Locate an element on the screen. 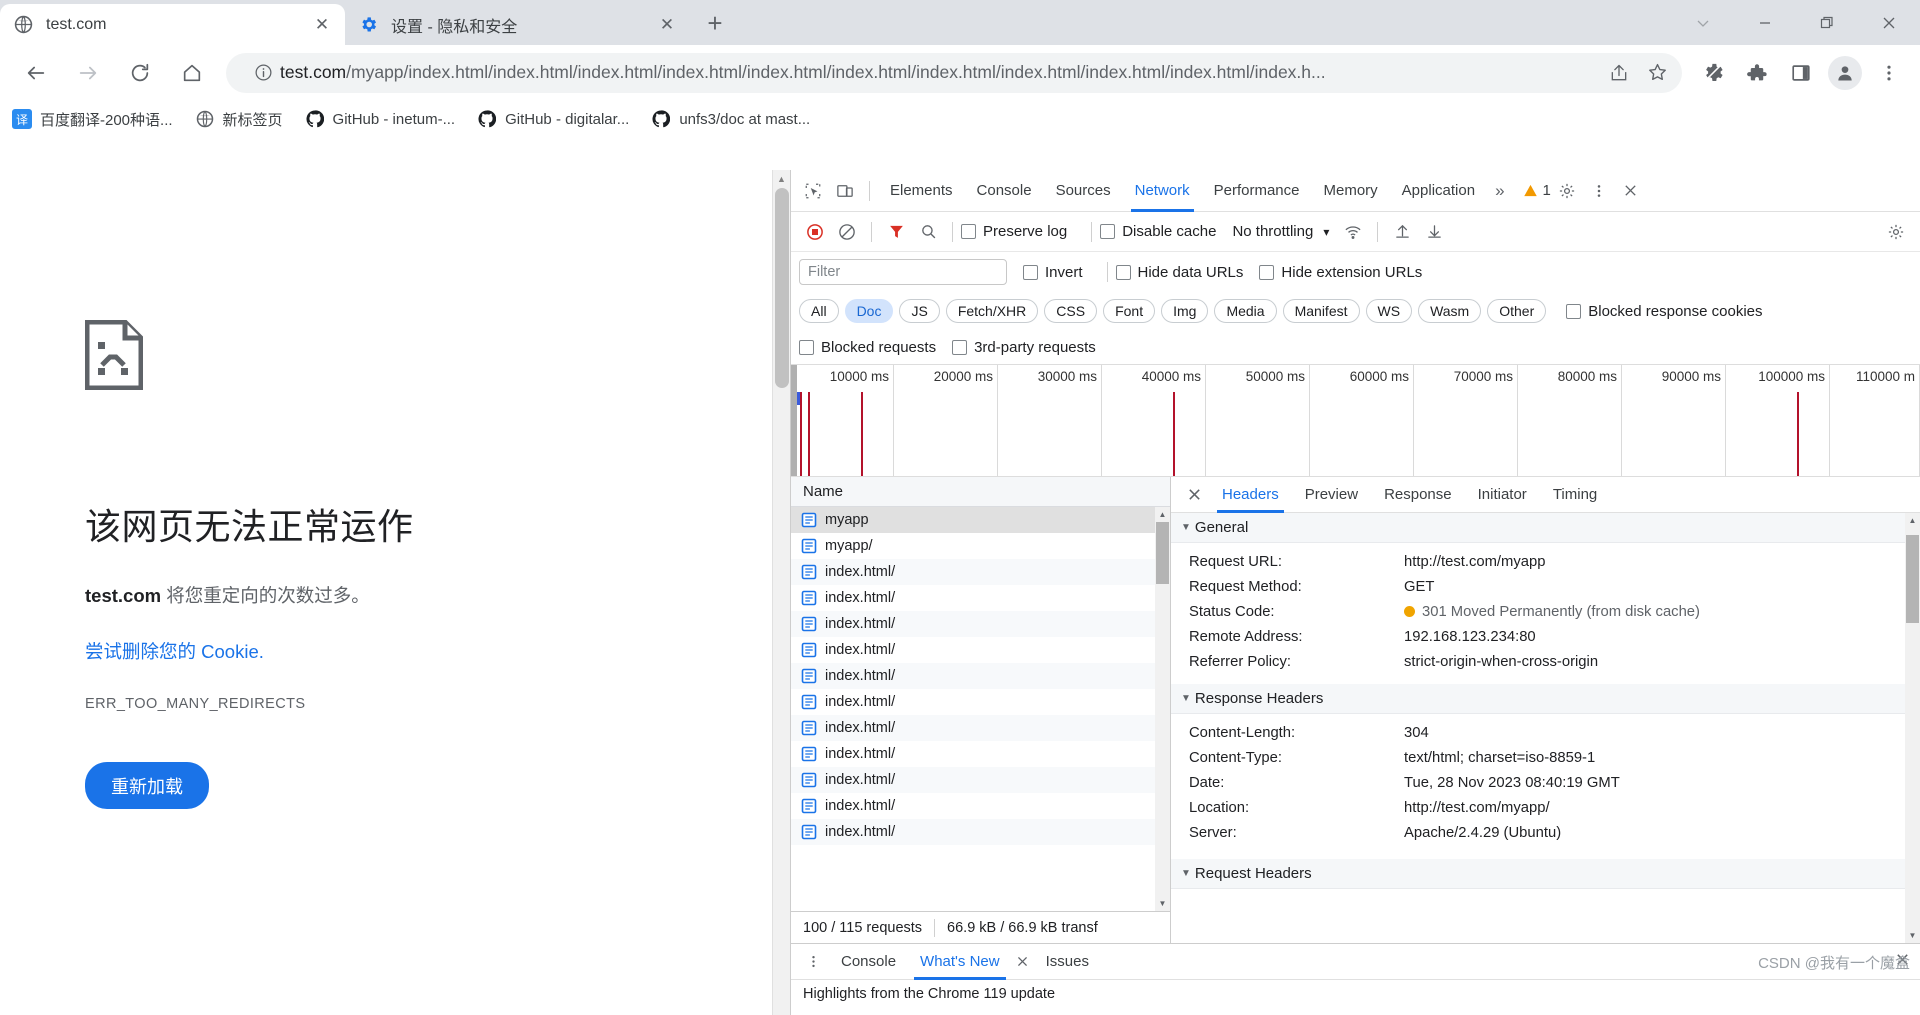 Image resolution: width=1920 pixels, height=1015 pixels. detail-tab-response: Response is located at coordinates (1418, 495).